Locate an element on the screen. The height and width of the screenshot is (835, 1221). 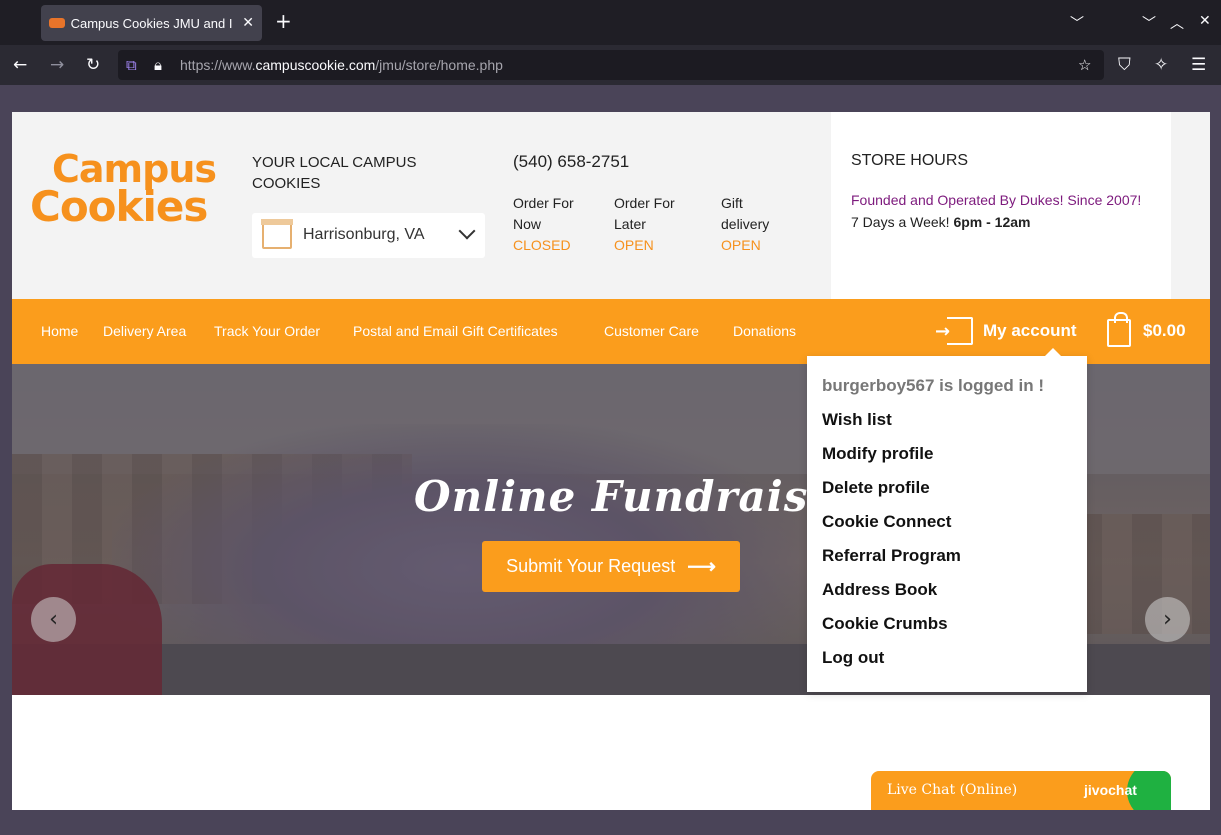
store-hours-title: STORE HOURS is located at coordinates (910, 160).